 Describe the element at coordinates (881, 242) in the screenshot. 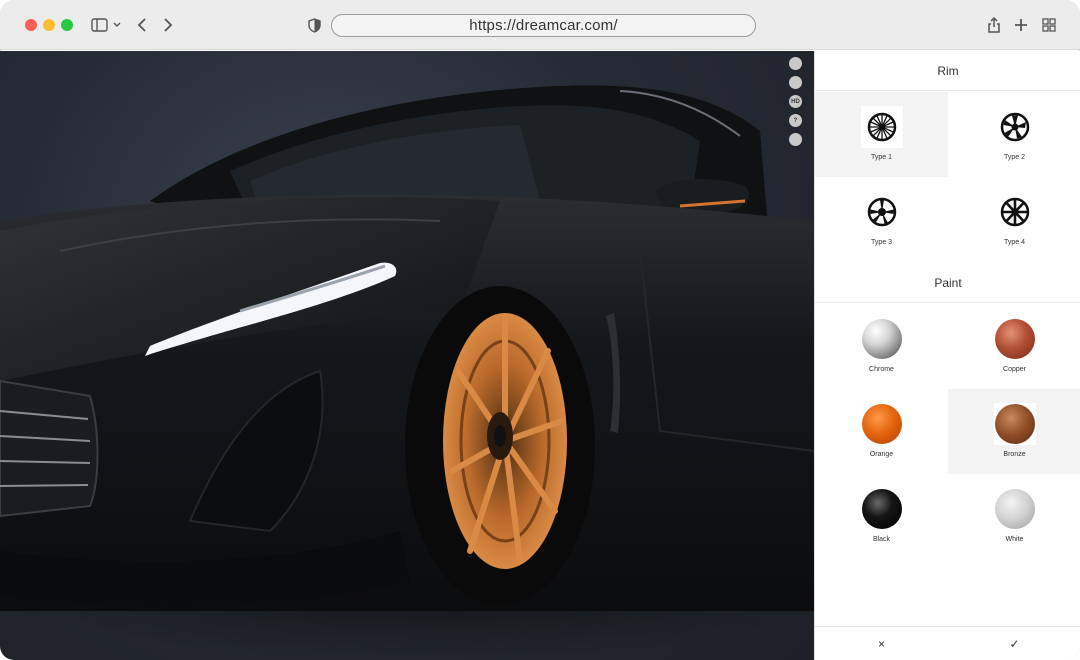

I see `rim-option-label: Type 3` at that location.